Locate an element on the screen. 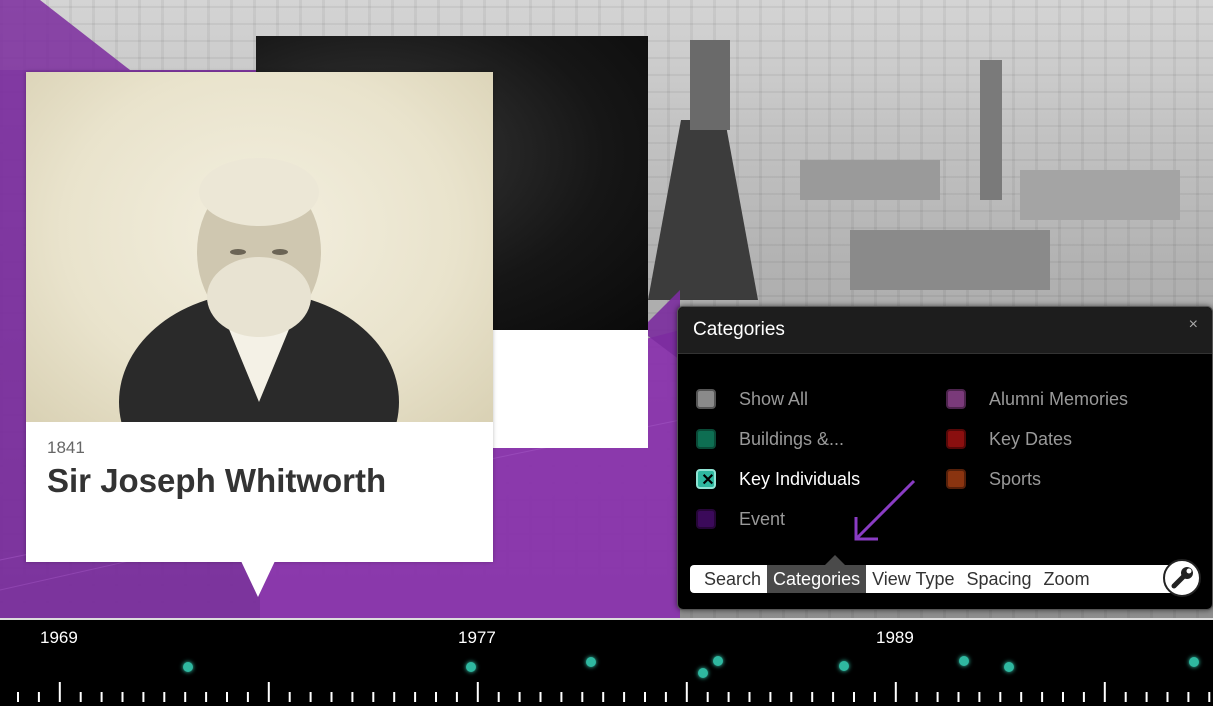 This screenshot has height=706, width=1213. tab-view-type: View Type is located at coordinates (913, 579).